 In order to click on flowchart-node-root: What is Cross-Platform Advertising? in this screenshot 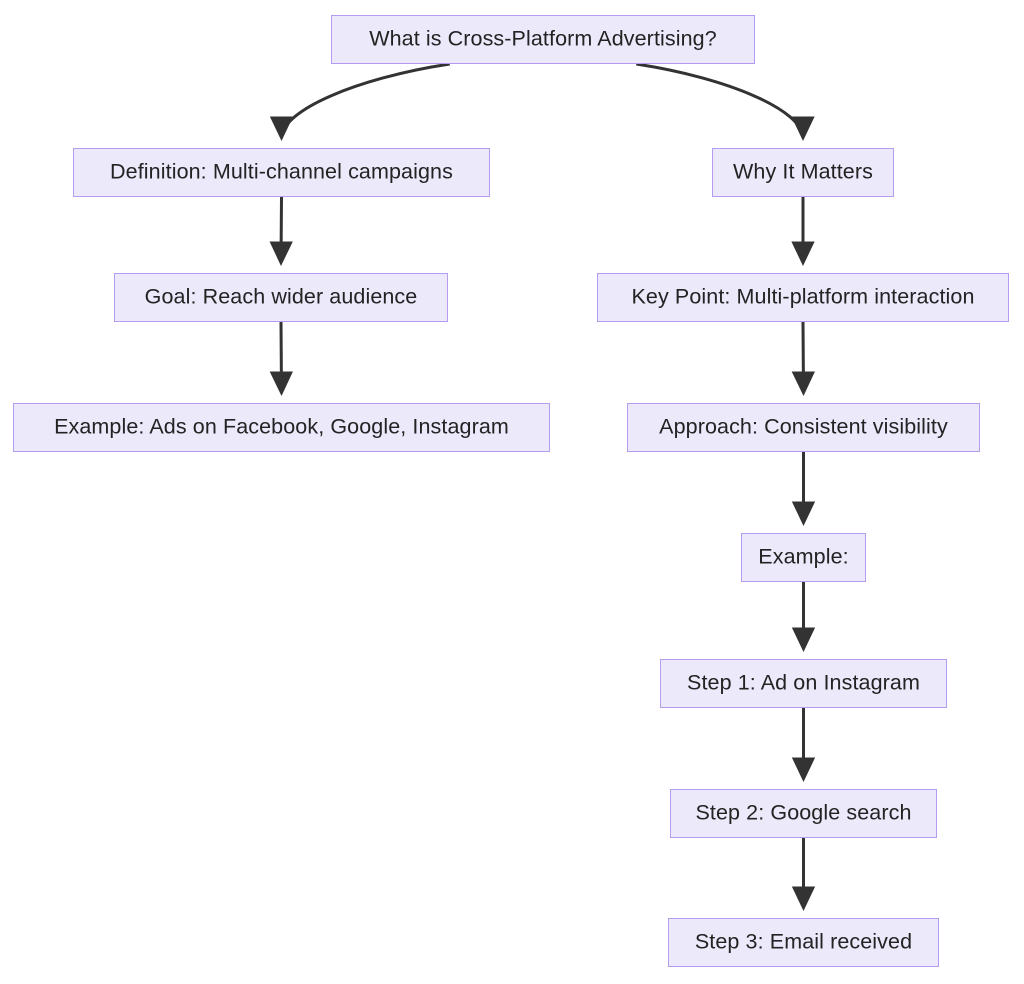, I will do `click(543, 39)`.